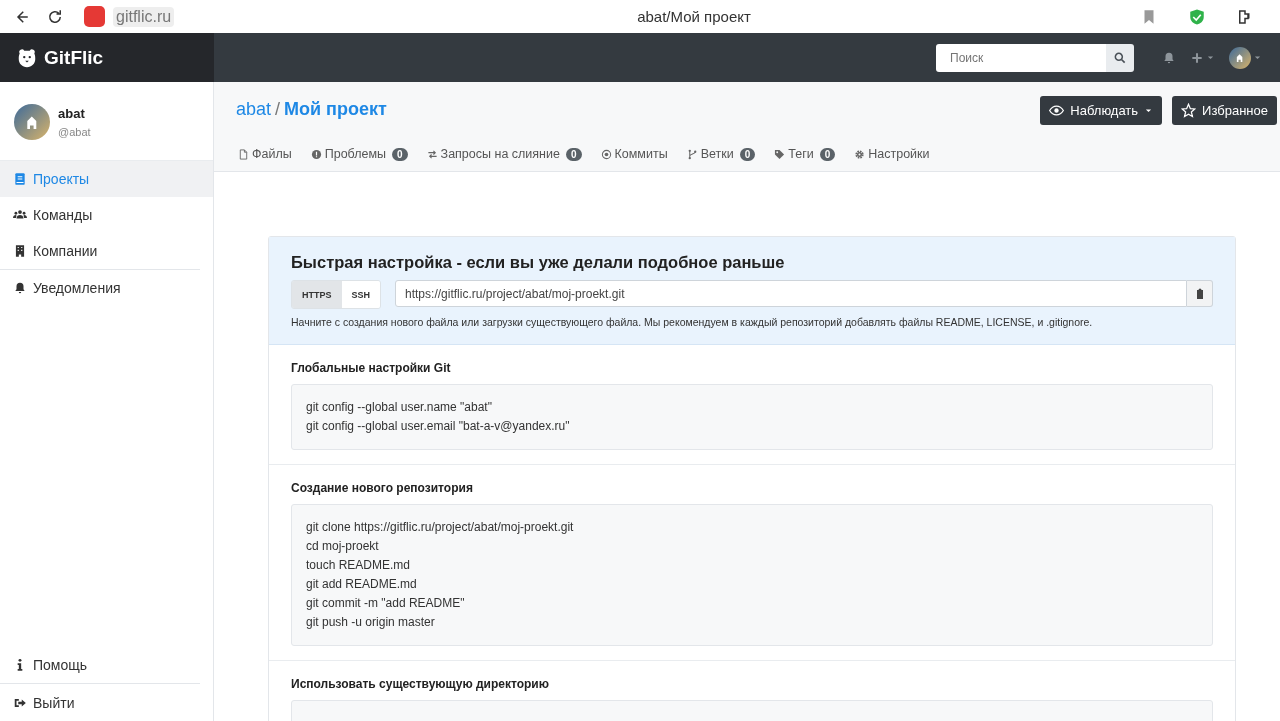 This screenshot has width=1280, height=721. Describe the element at coordinates (606, 154) in the screenshot. I see `commit-icon` at that location.